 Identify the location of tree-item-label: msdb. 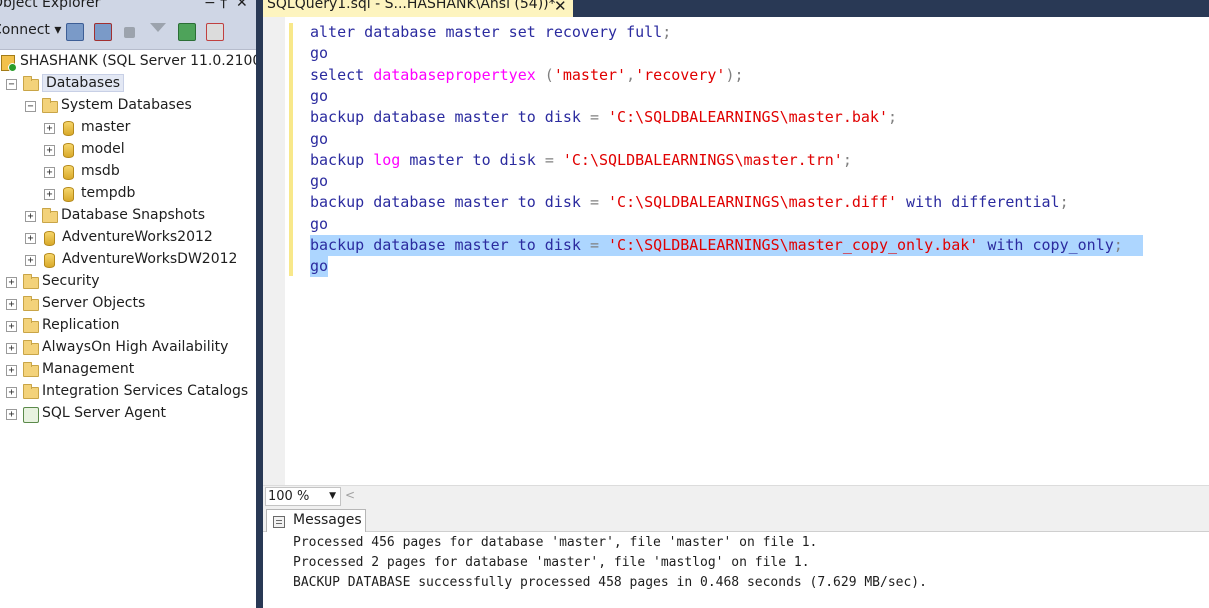
(100, 171).